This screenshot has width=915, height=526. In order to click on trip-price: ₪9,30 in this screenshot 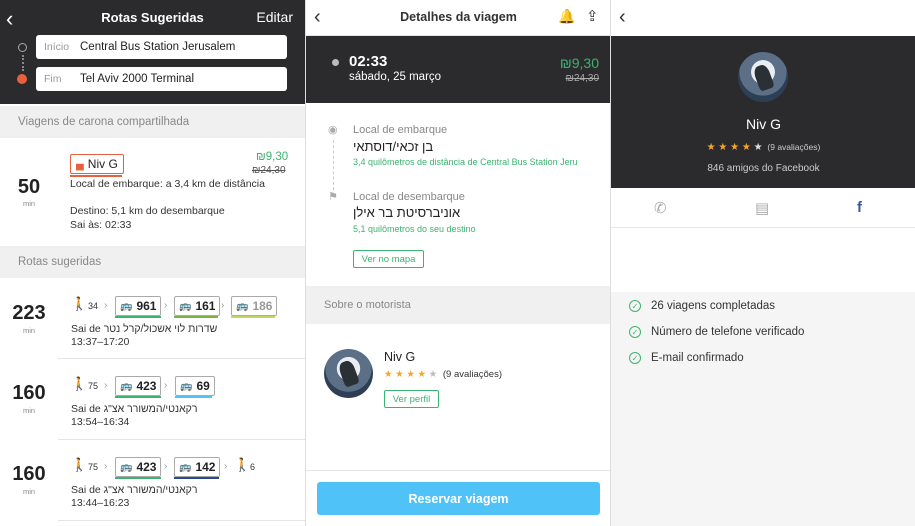, I will do `click(579, 63)`.